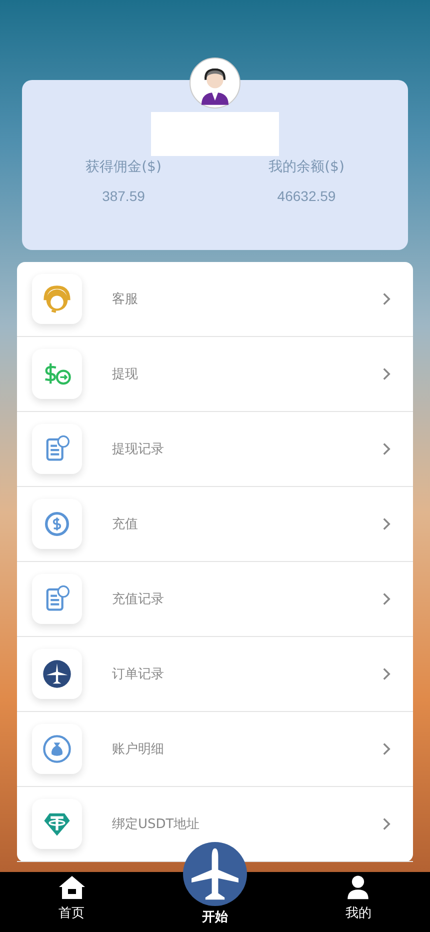  What do you see at coordinates (215, 749) in the screenshot?
I see `menu-item: 账户明细` at bounding box center [215, 749].